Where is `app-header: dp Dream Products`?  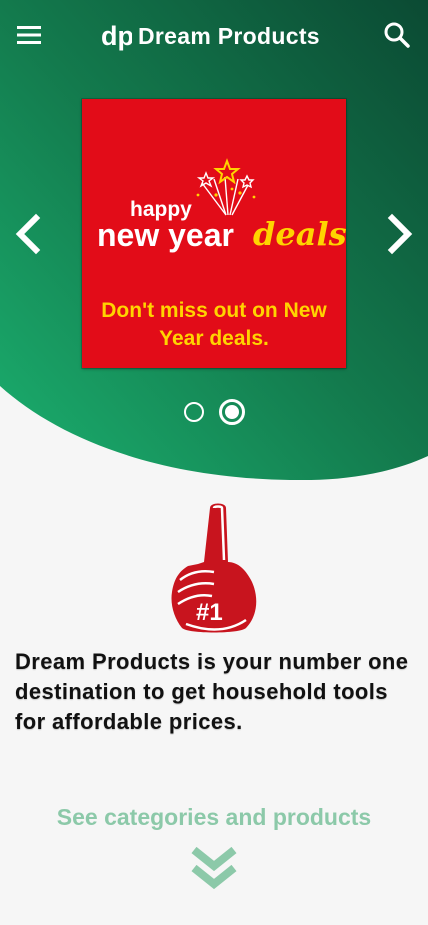 app-header: dp Dream Products is located at coordinates (214, 36).